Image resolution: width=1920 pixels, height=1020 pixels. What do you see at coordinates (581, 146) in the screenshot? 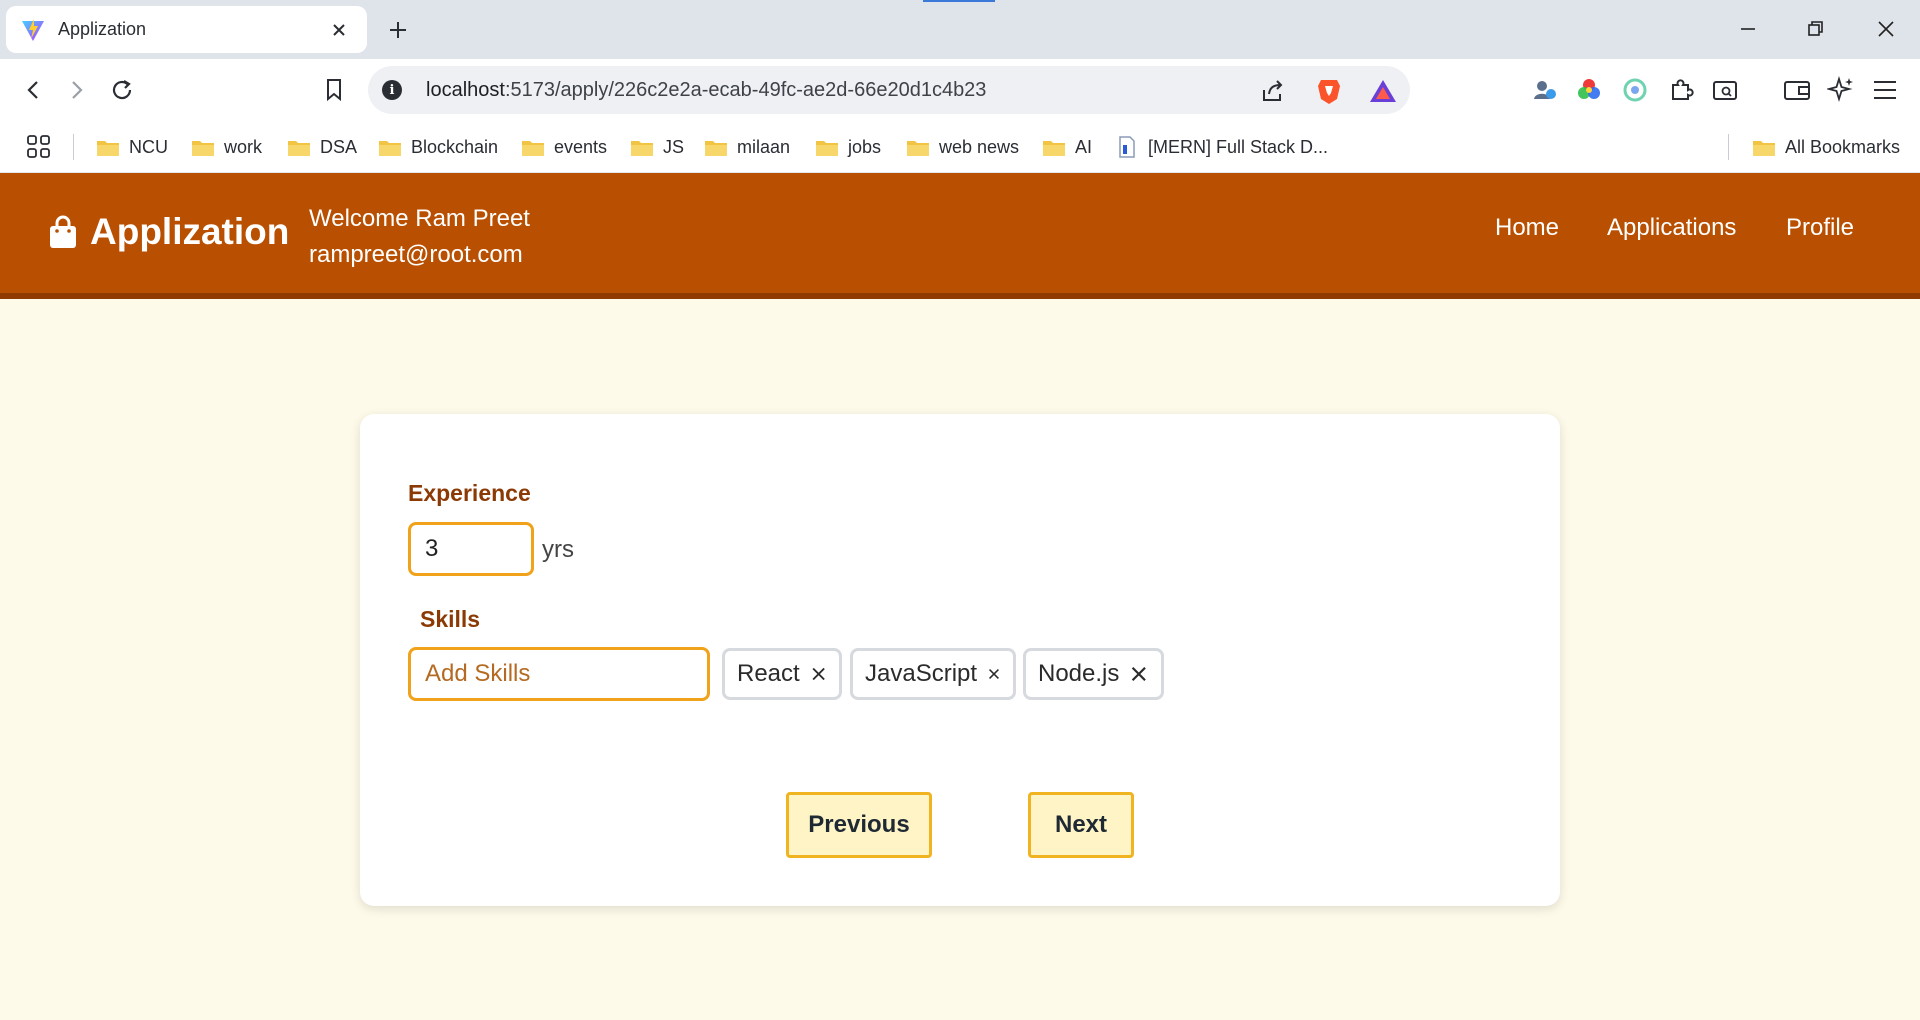
I see `bookmark-label: events` at bounding box center [581, 146].